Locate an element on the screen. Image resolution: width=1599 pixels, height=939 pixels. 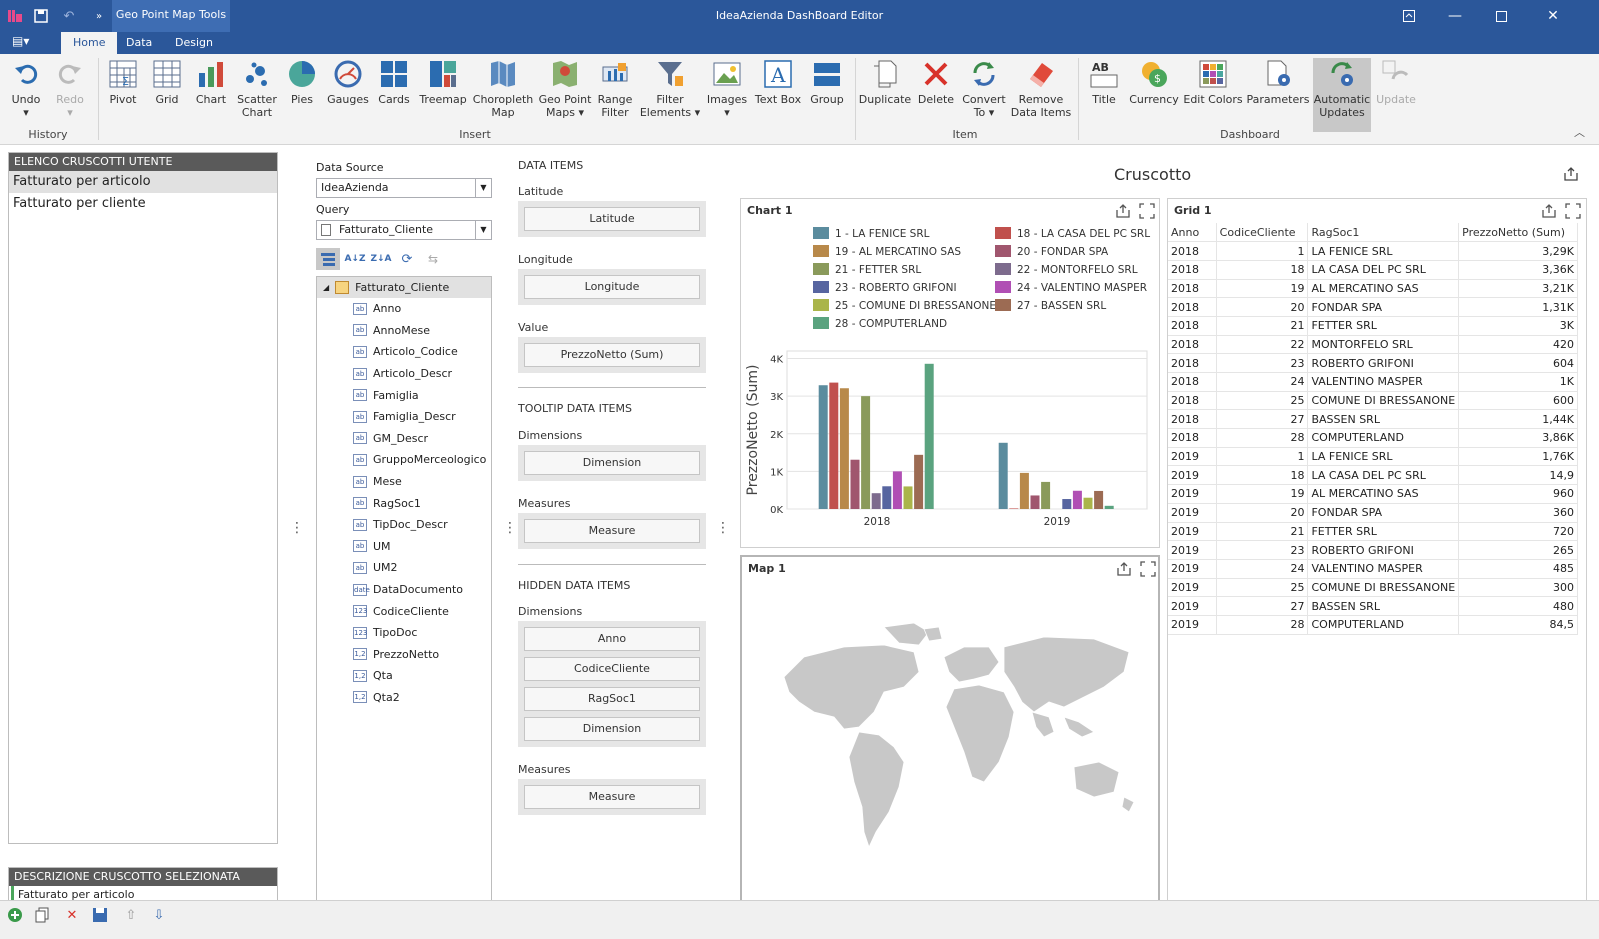
list-item: Fatturato per cliente is located at coordinates (143, 204).